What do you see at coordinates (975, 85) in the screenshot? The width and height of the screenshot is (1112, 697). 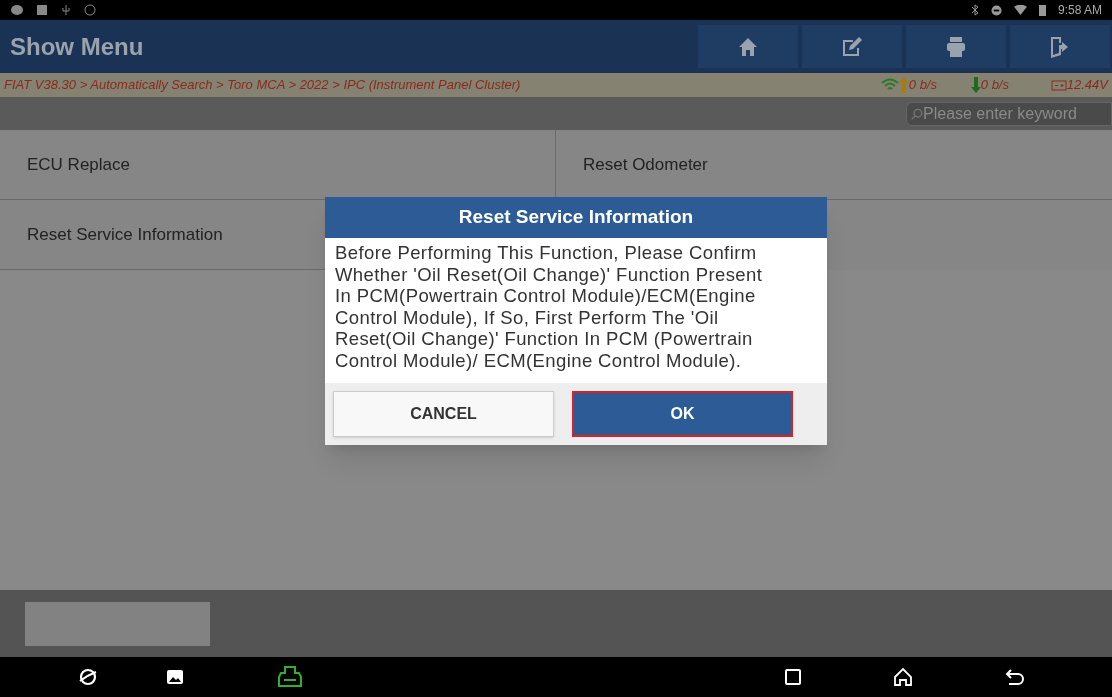 I see `arrow-down-icon` at bounding box center [975, 85].